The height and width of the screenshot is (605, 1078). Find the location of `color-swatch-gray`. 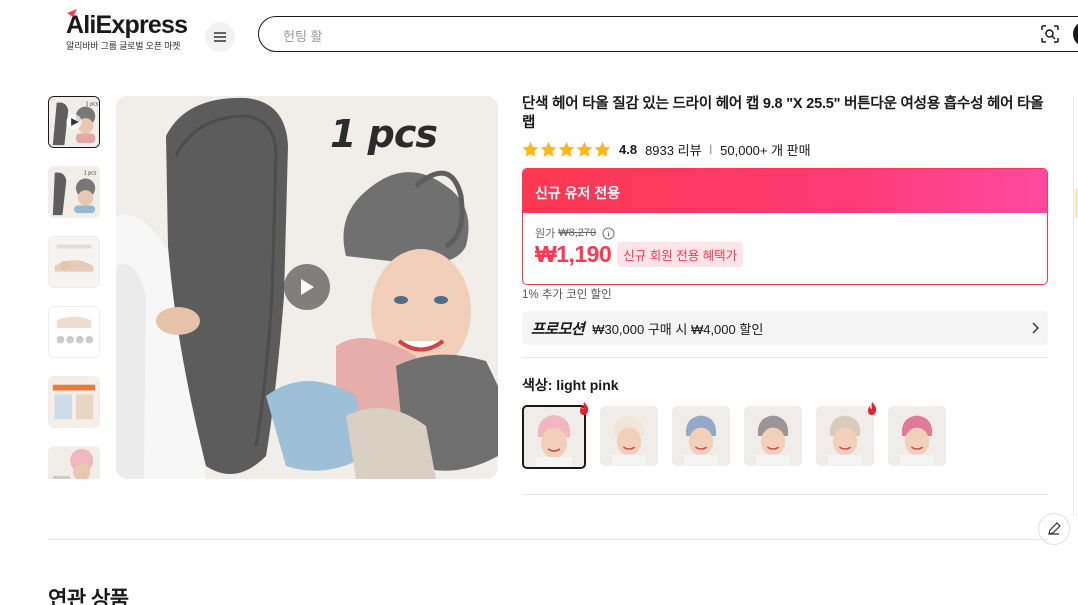

color-swatch-gray is located at coordinates (773, 436).